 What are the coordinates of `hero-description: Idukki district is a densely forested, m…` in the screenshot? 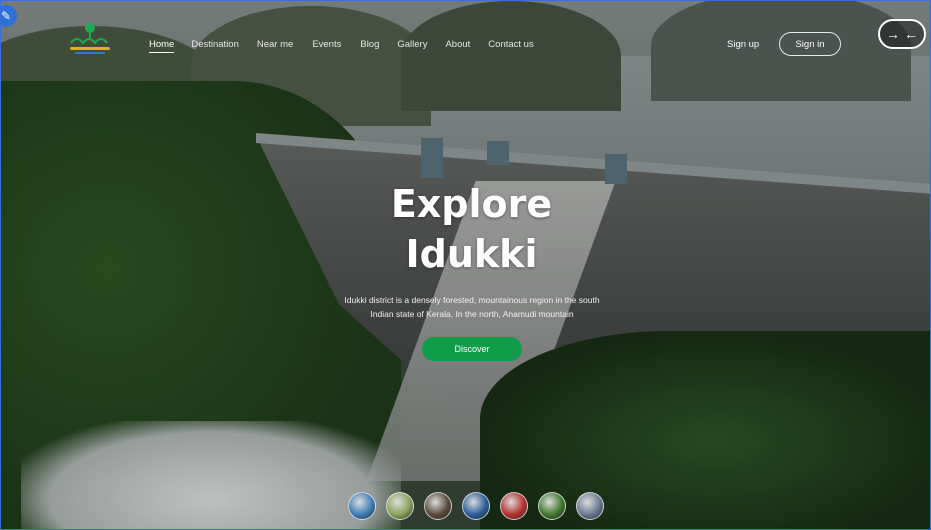 It's located at (472, 307).